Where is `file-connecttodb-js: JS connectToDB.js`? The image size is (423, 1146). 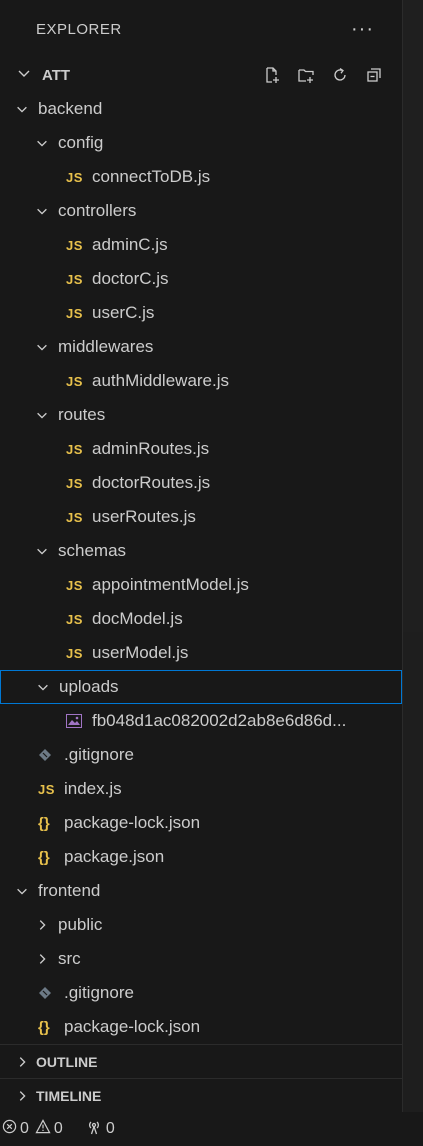
file-connecttodb-js: JS connectToDB.js is located at coordinates (201, 177).